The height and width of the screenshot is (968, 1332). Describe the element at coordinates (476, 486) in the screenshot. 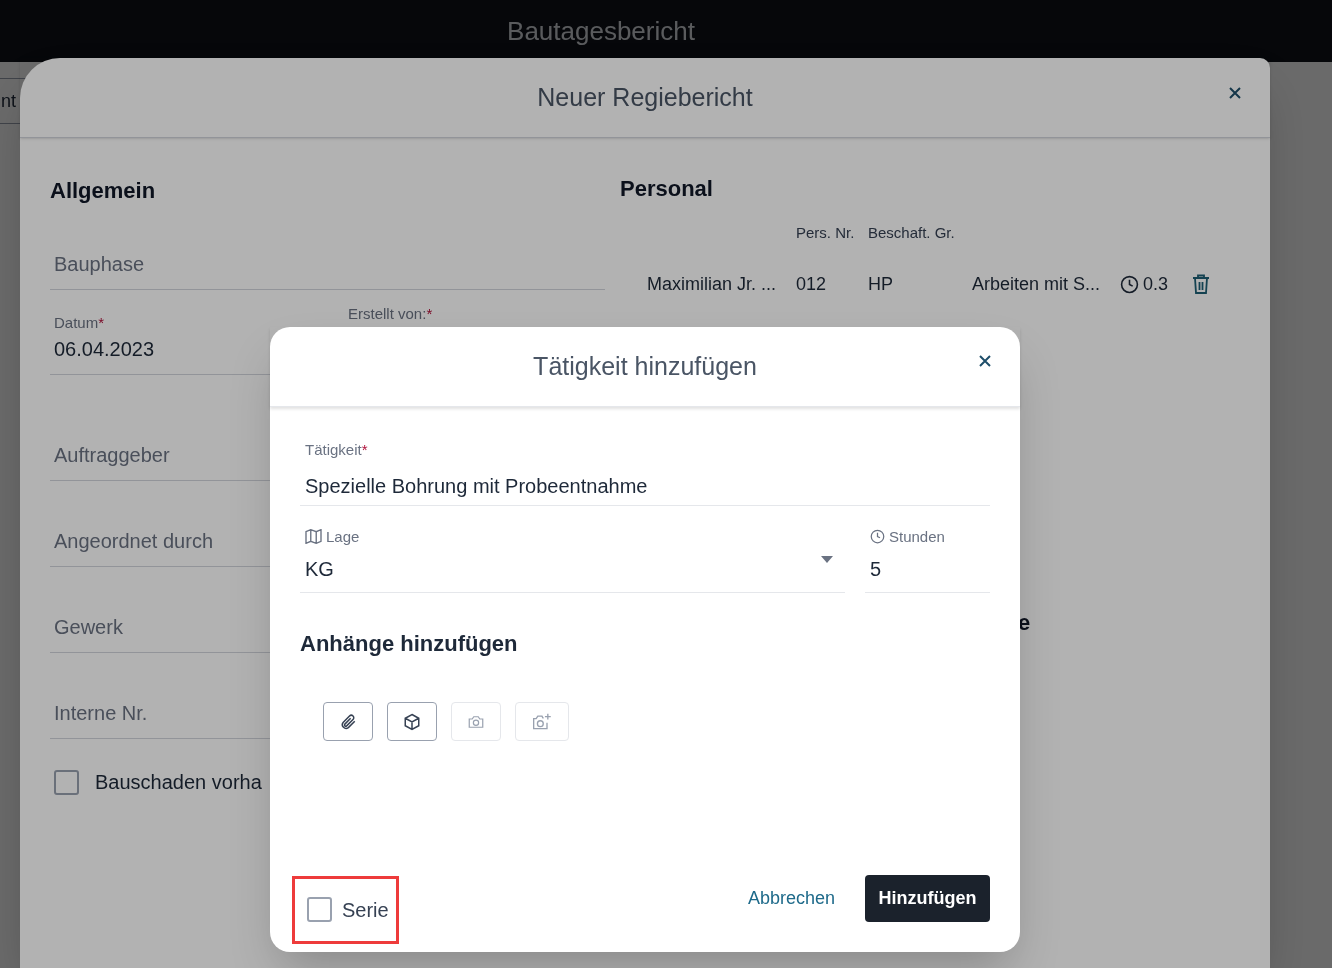

I see `field-value: Spezielle Bohrung mit Probeentnahme` at that location.